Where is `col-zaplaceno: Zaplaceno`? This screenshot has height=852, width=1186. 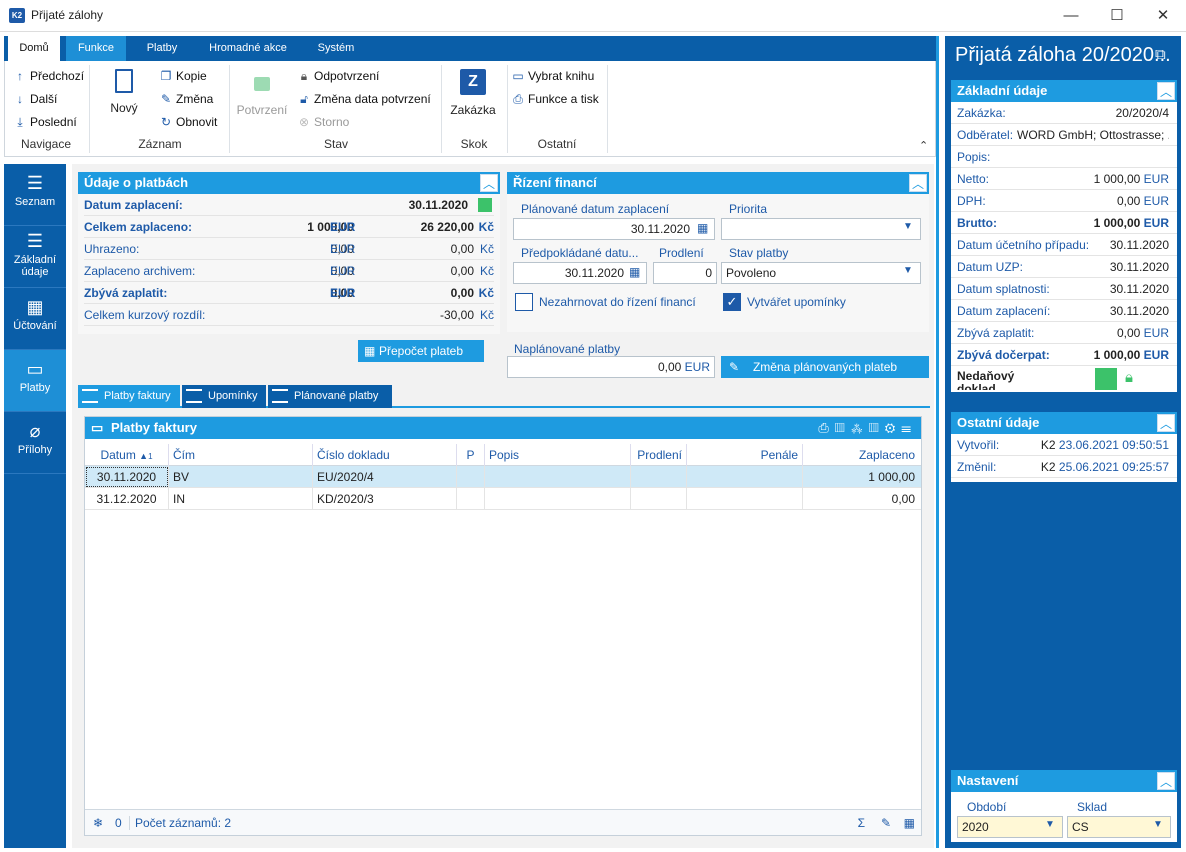 col-zaplaceno: Zaplaceno is located at coordinates (861, 455).